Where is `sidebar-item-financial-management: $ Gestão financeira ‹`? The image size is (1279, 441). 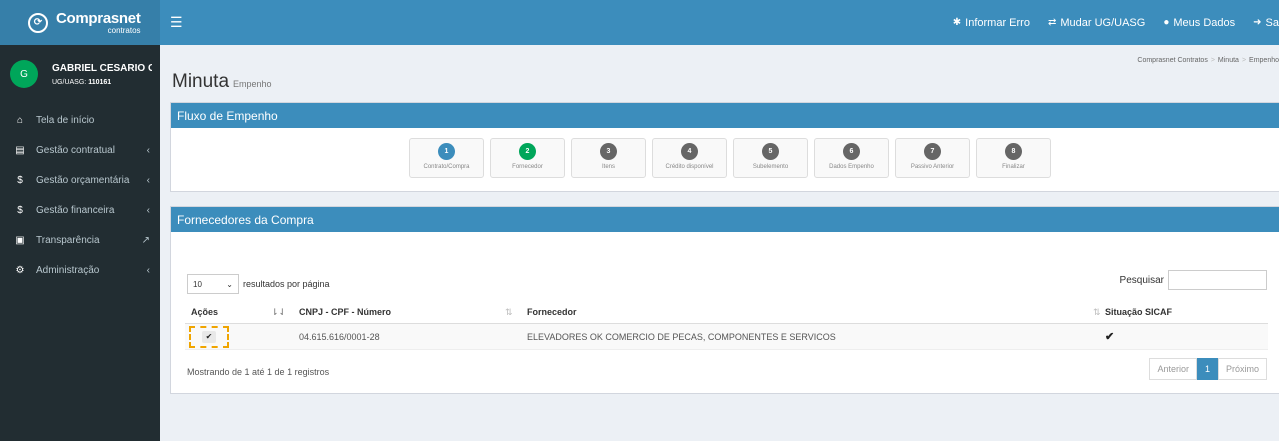
sidebar-item-financial-management: $ Gestão financeira ‹ is located at coordinates (80, 210).